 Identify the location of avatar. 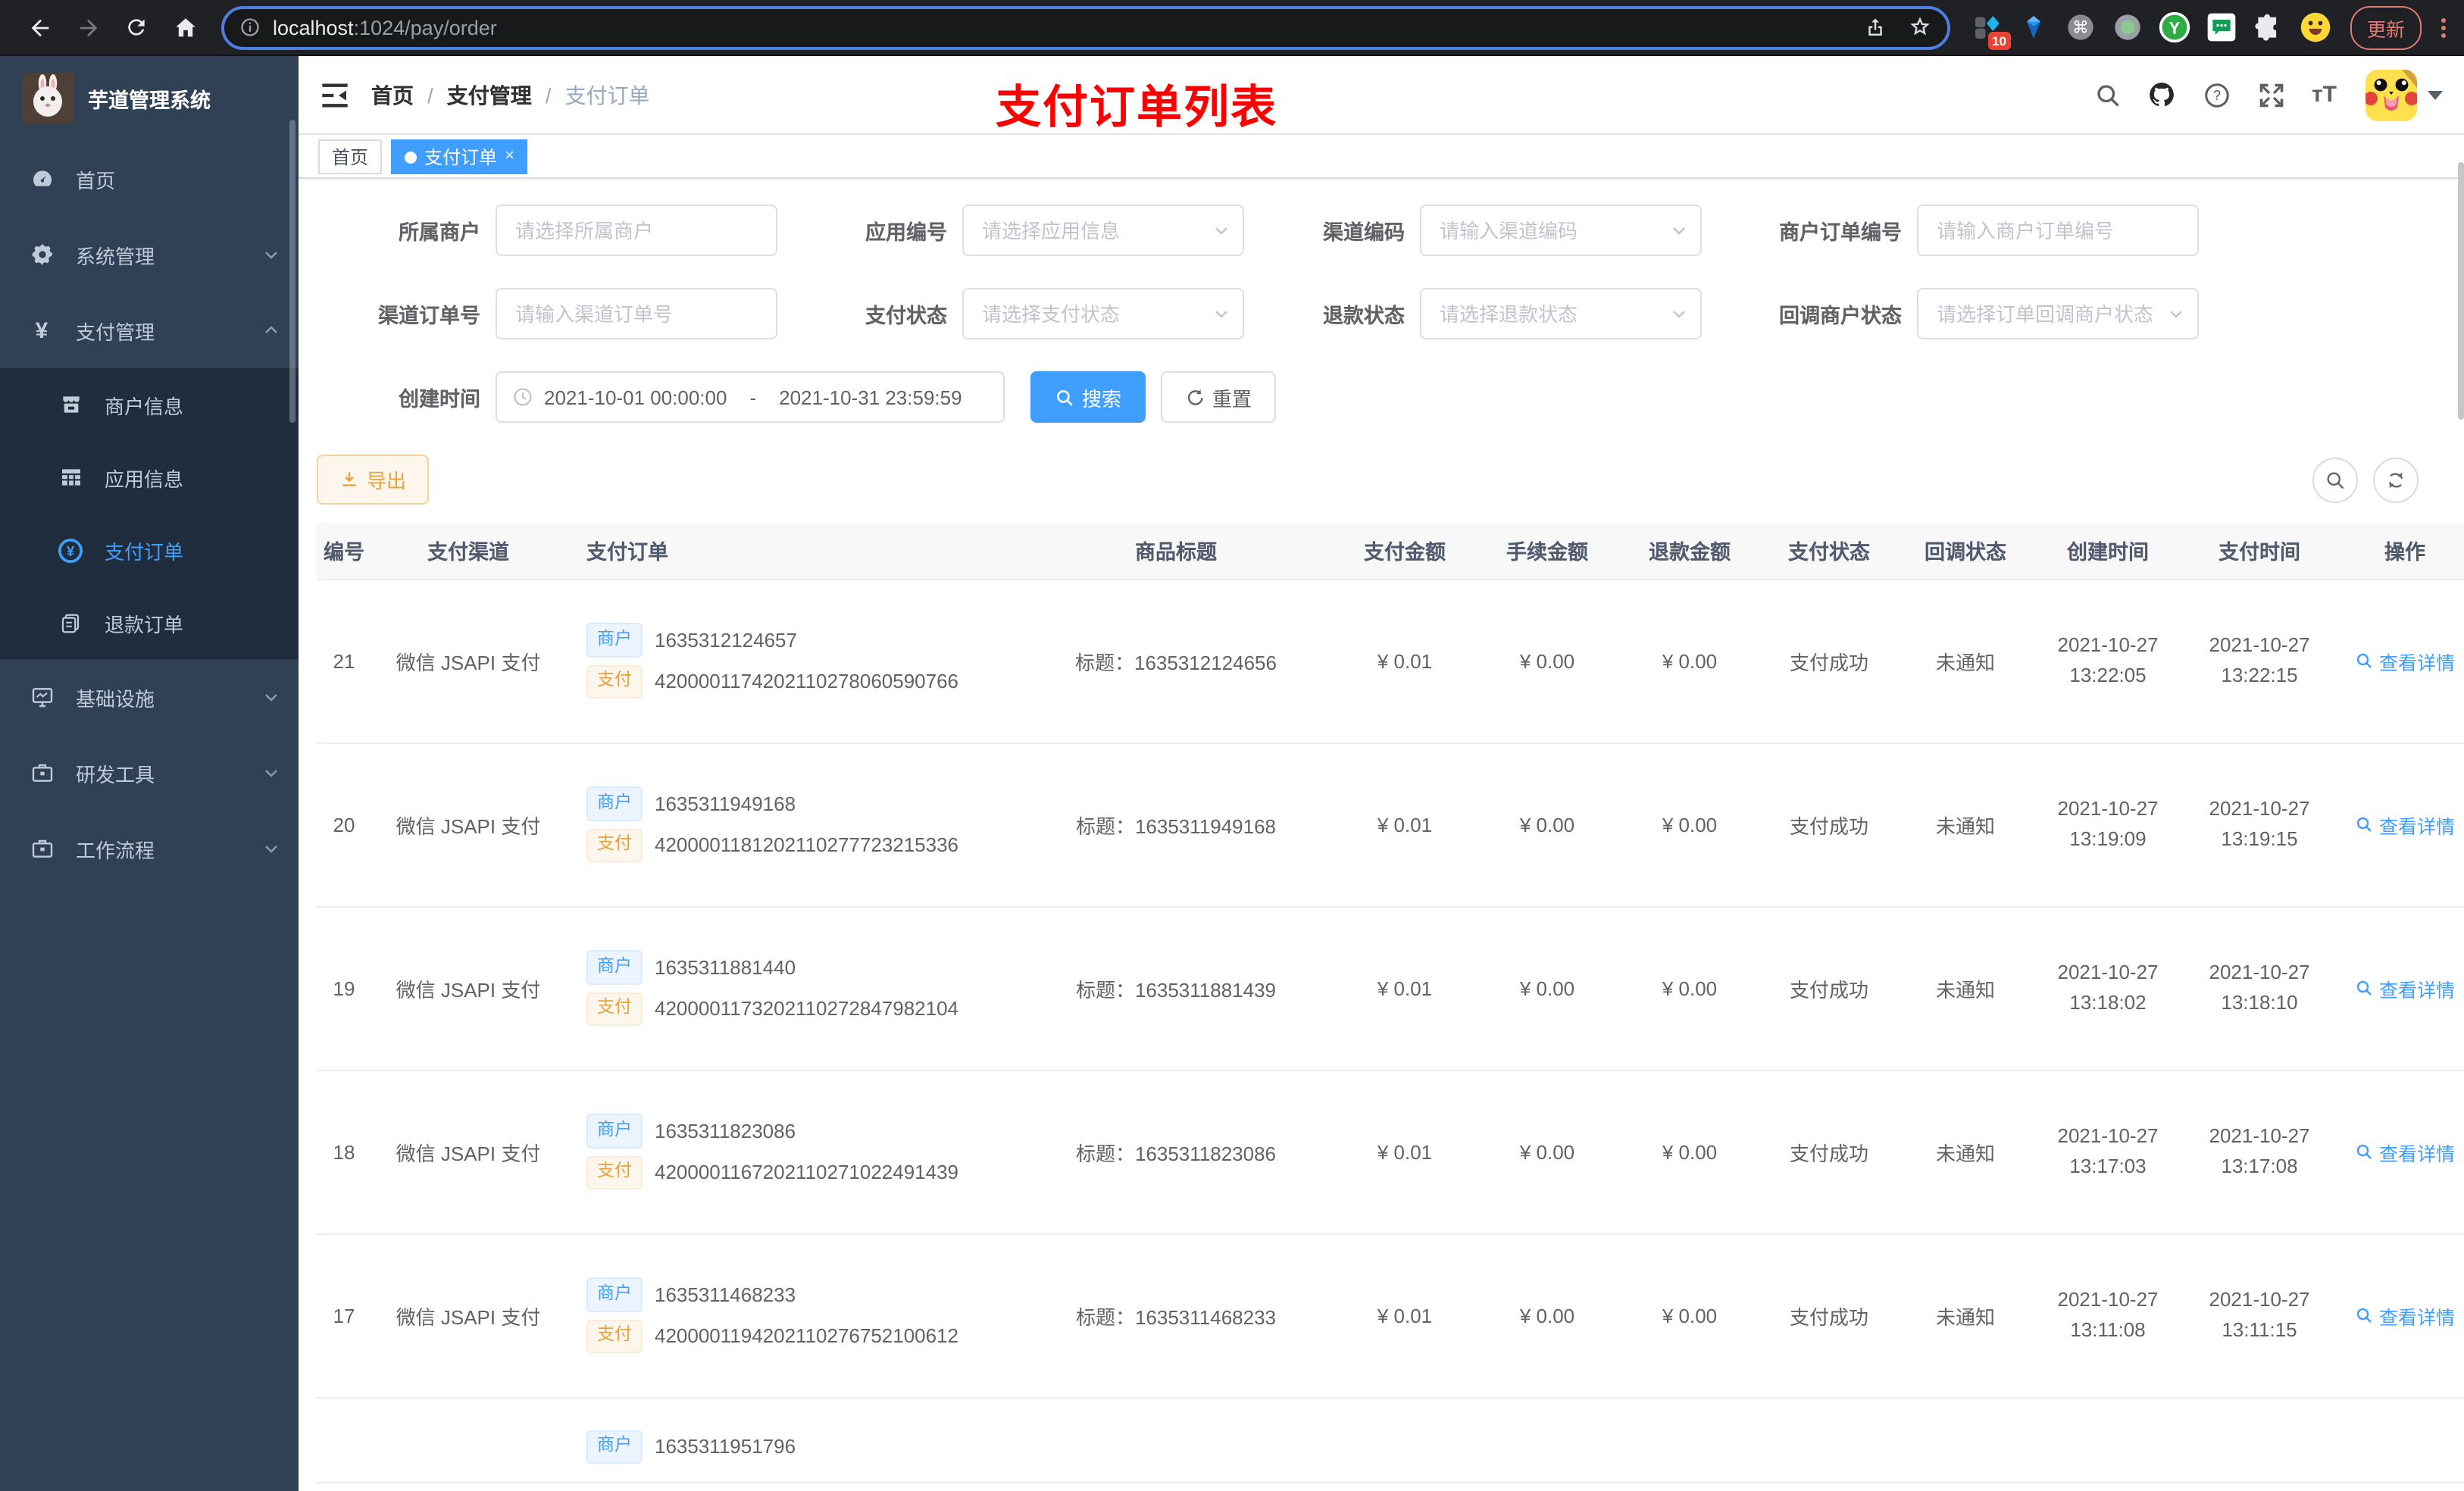
(2391, 94).